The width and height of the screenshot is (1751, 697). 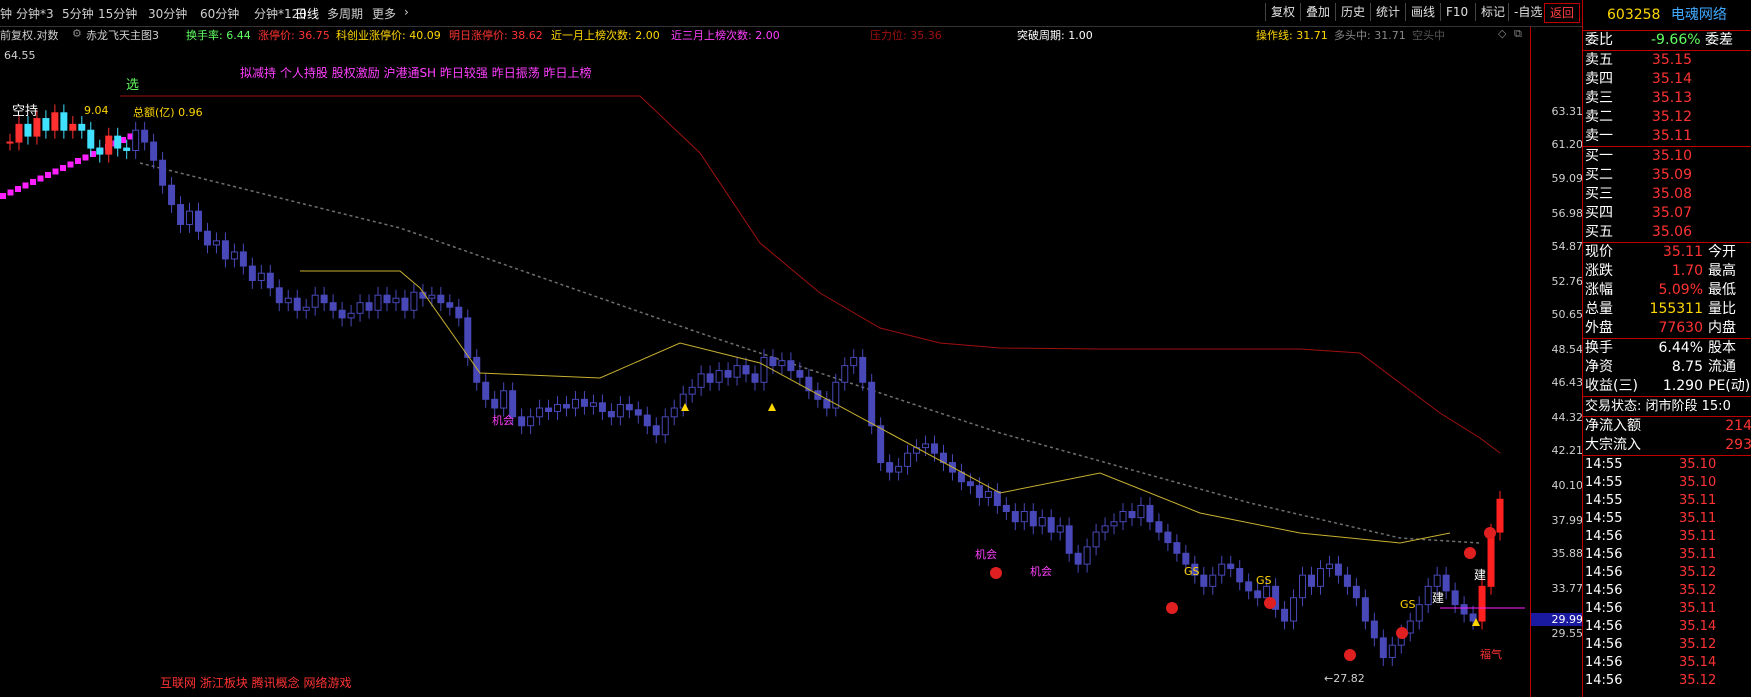 I want to click on bids-label: 买五, so click(x=1599, y=232).